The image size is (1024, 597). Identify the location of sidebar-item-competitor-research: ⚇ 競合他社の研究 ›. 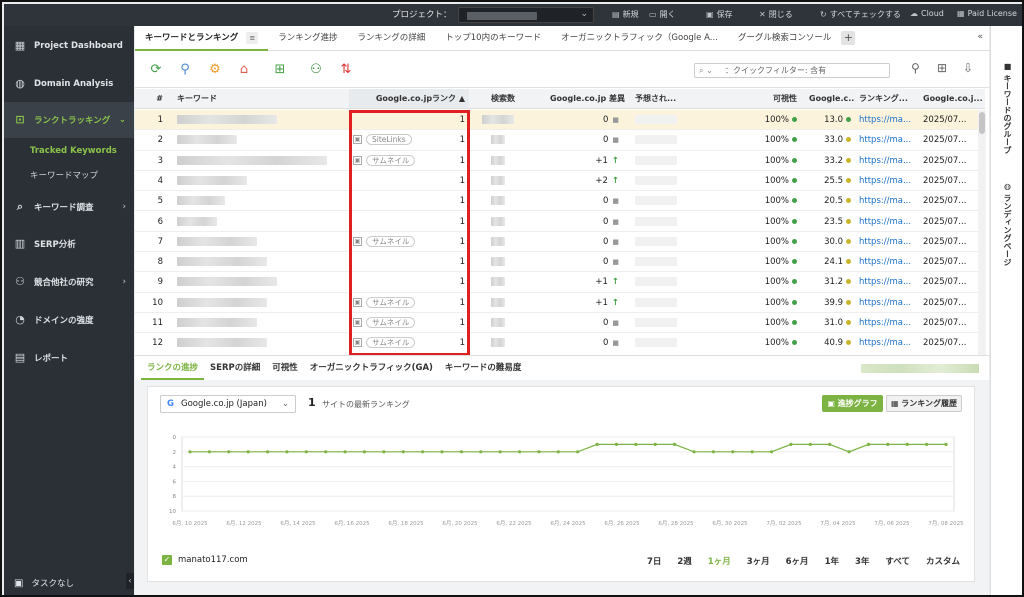
(69, 282).